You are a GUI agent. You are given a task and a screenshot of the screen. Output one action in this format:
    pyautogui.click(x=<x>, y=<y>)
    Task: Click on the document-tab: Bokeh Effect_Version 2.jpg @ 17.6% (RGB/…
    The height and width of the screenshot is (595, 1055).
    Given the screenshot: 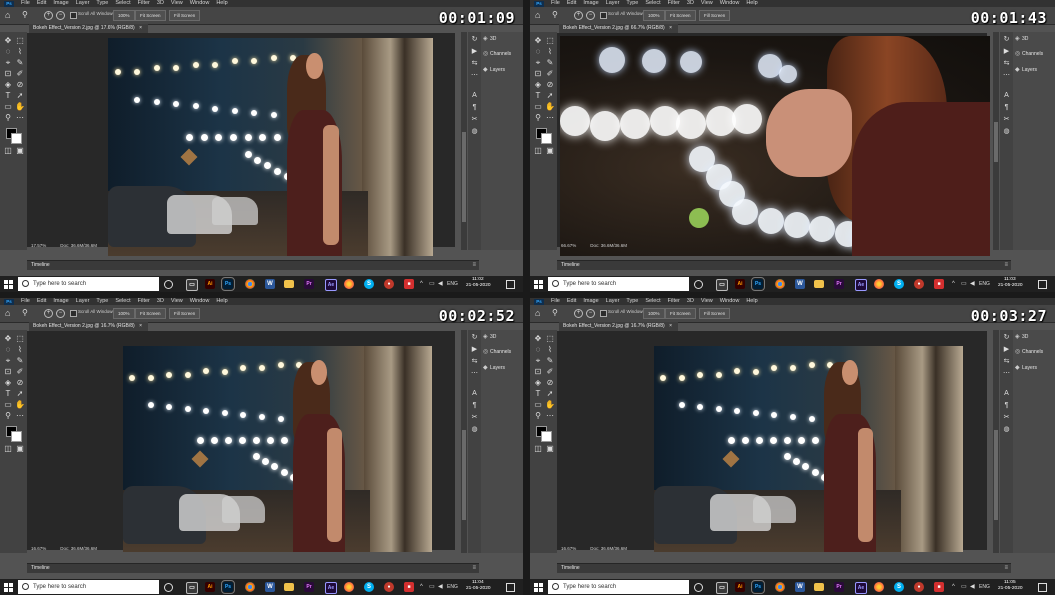 What is the action you would take?
    pyautogui.click(x=89, y=28)
    